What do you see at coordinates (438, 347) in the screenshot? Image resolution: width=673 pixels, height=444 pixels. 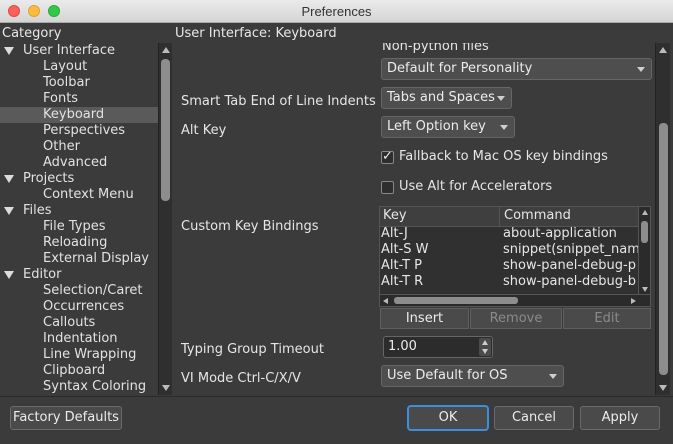 I see `typing-group-timeout-spinner: 1.00` at bounding box center [438, 347].